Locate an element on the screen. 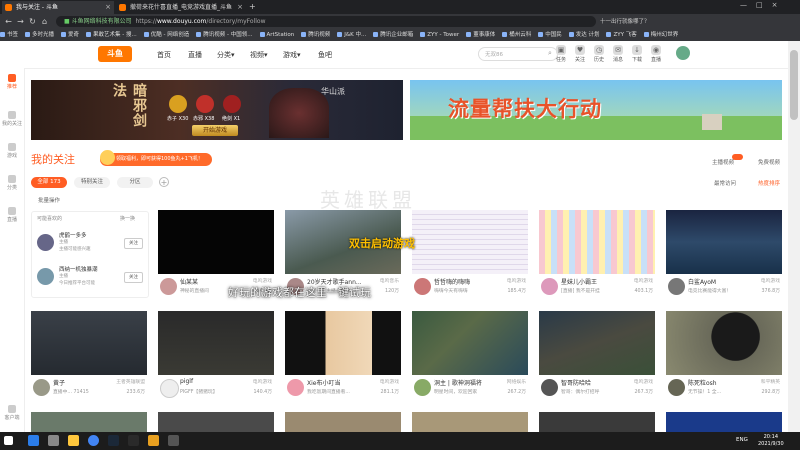 The width and height of the screenshot is (800, 450). home-button: ⌂ is located at coordinates (44, 21).